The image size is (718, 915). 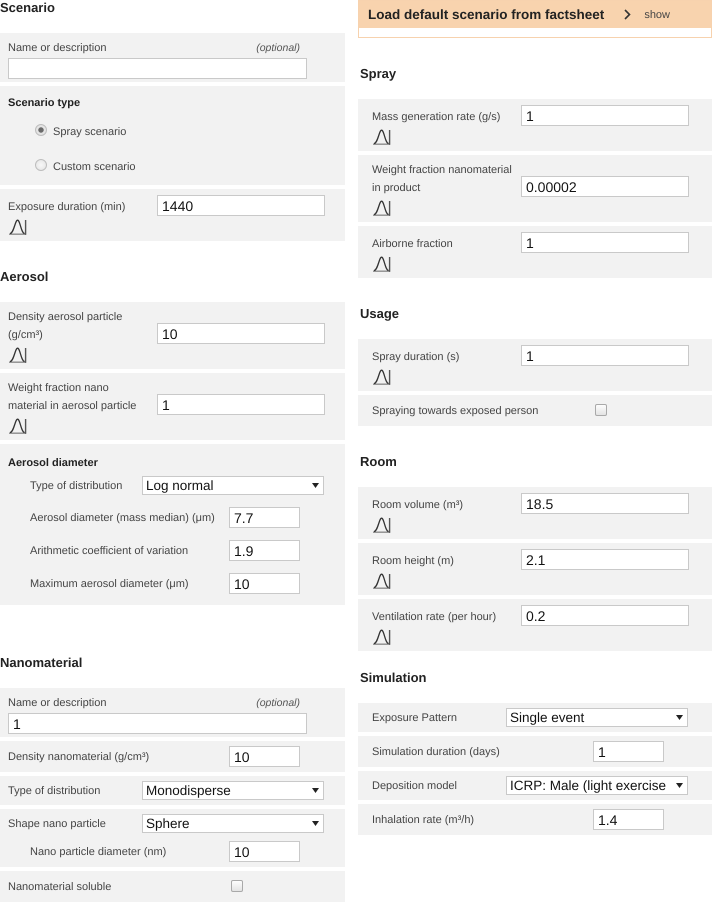 I want to click on text-input: 7.7, so click(x=264, y=517).